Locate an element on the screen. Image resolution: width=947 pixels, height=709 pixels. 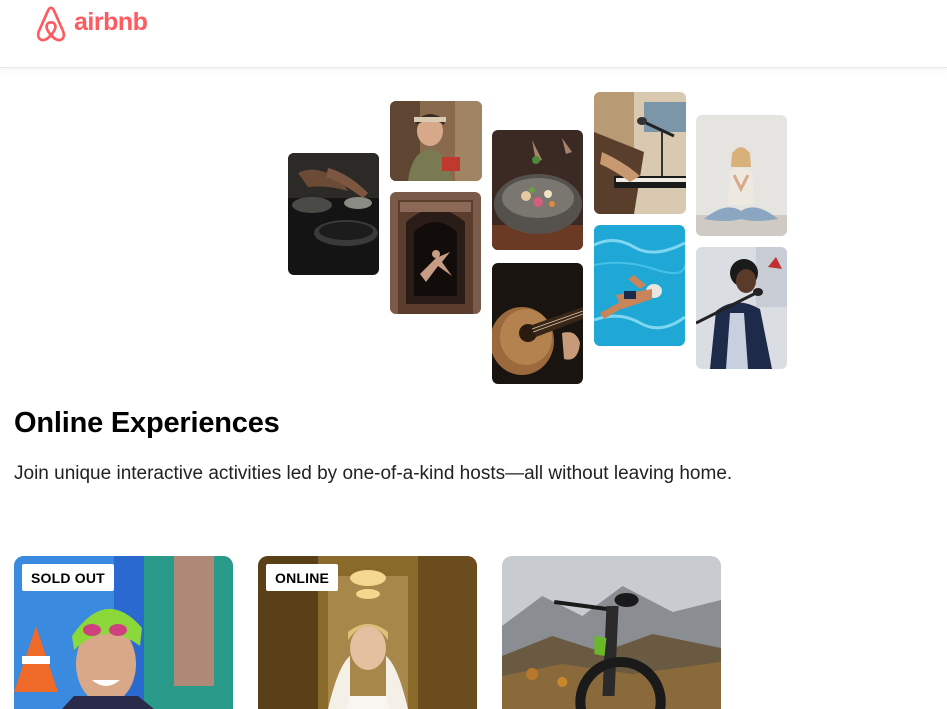
dancer-doorway-photo is located at coordinates (435, 253).